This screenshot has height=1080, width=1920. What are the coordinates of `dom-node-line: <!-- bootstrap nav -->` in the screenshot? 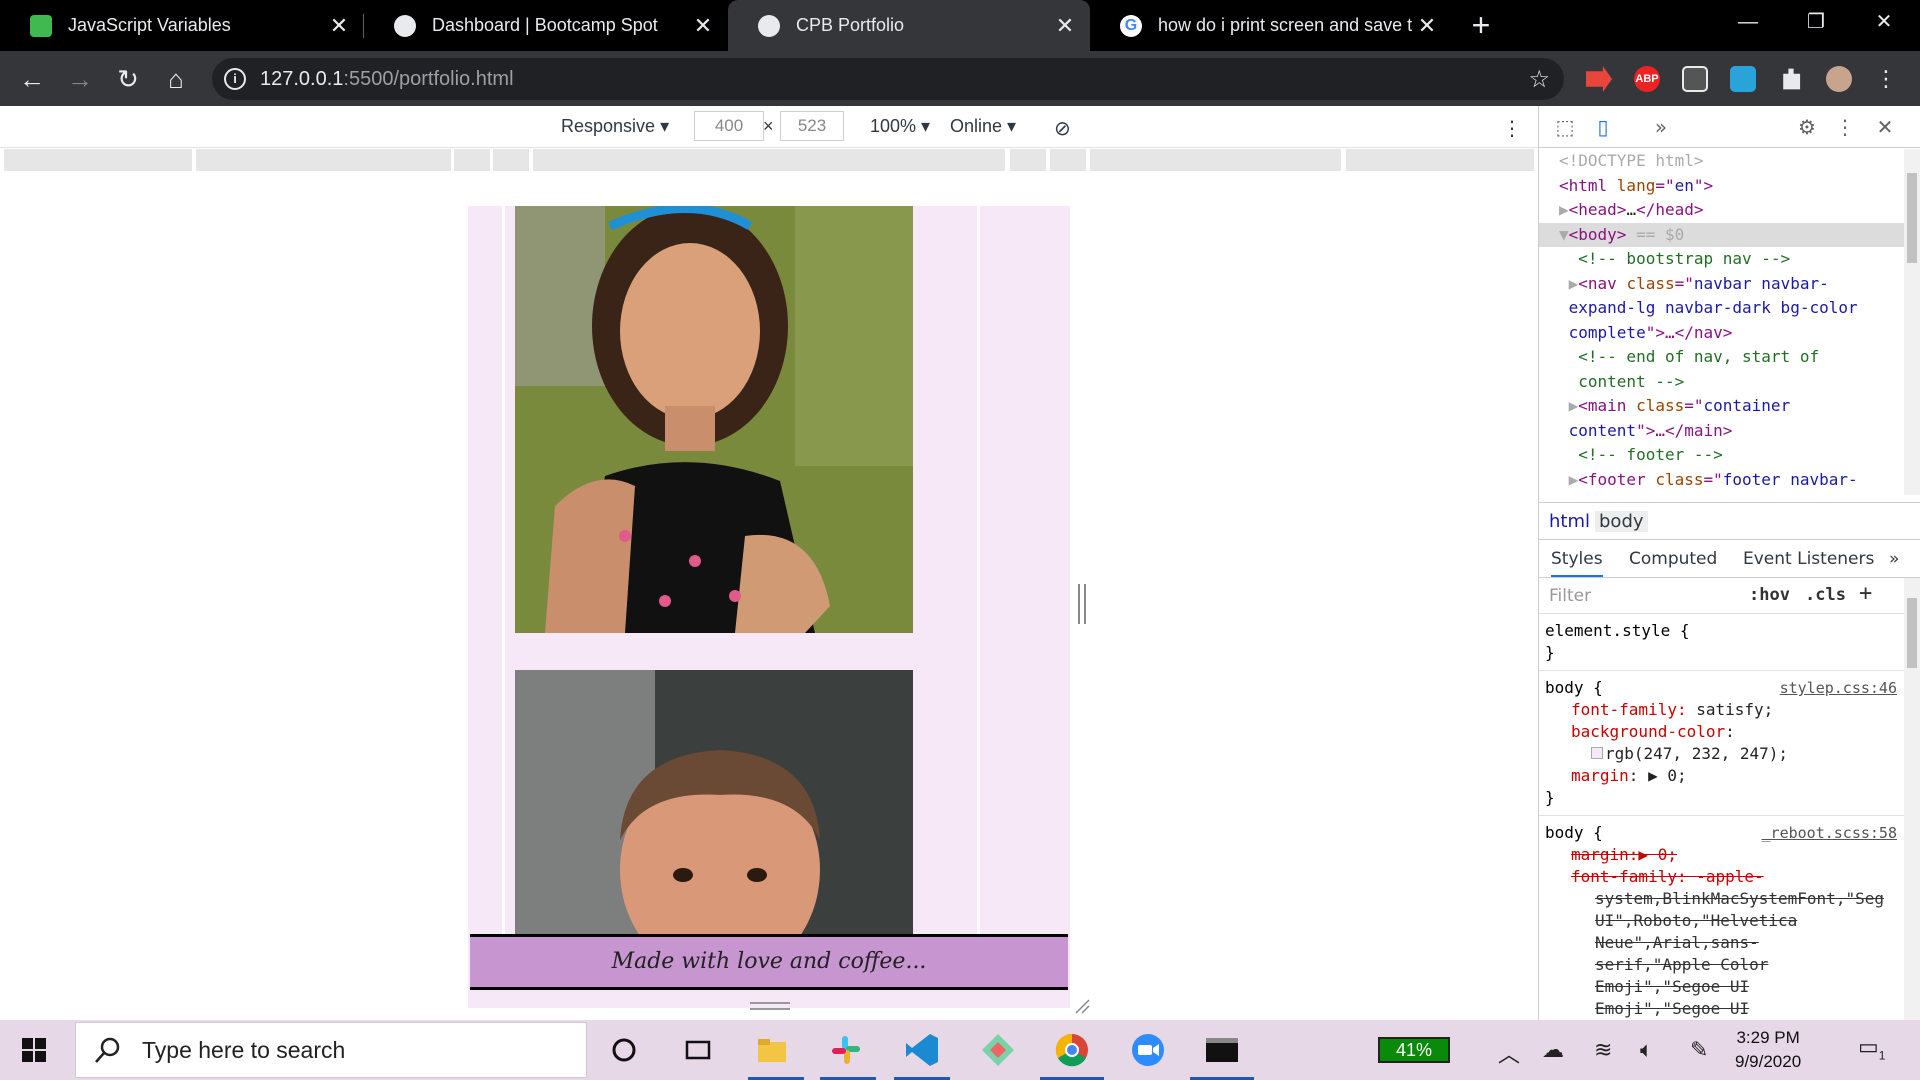 It's located at (1722, 259).